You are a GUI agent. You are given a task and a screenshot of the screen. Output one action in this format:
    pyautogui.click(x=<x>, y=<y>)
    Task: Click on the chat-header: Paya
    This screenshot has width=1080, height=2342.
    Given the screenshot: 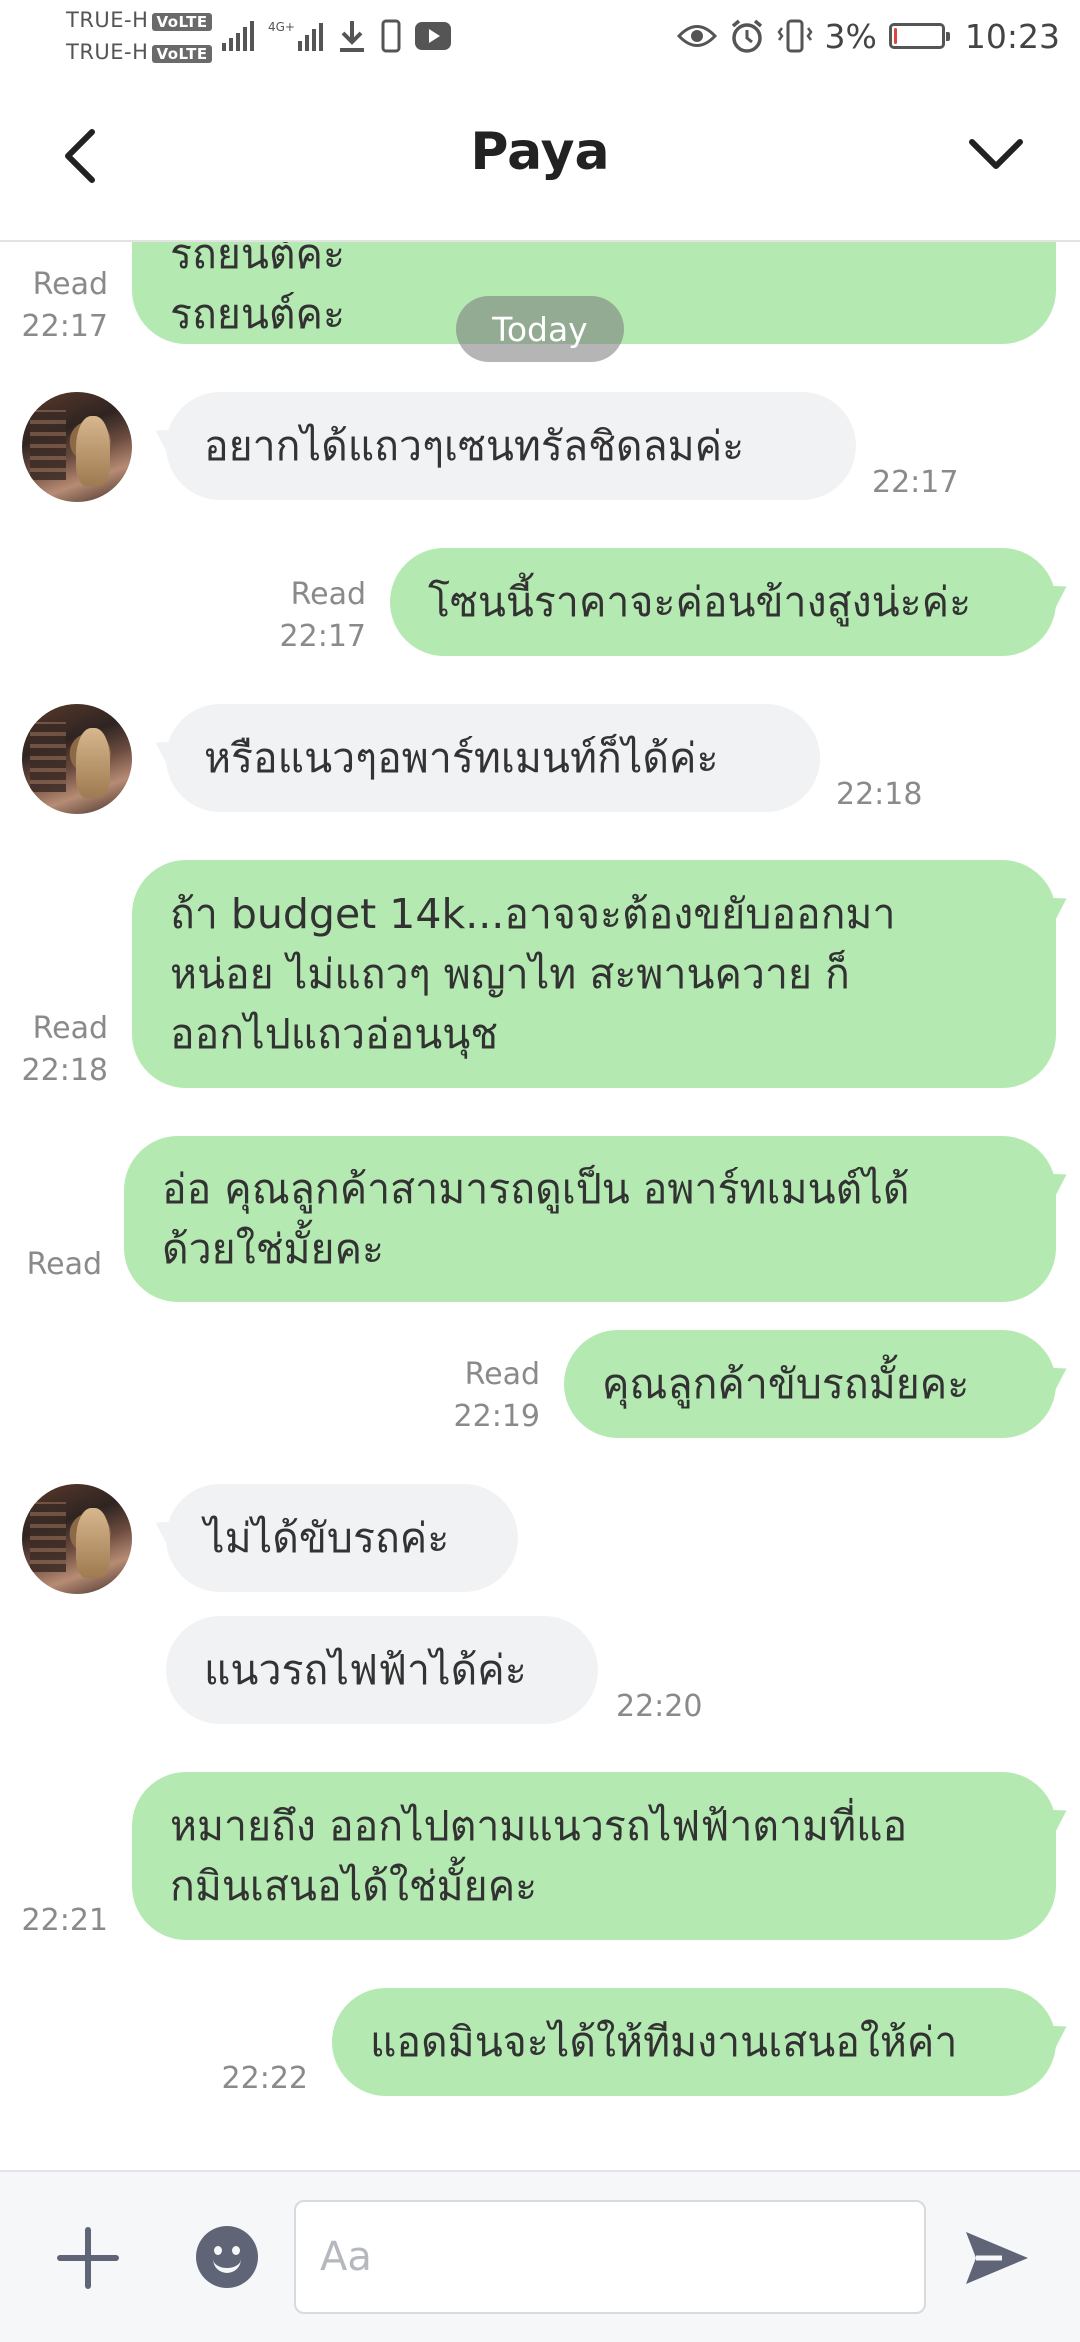 What is the action you would take?
    pyautogui.click(x=540, y=160)
    